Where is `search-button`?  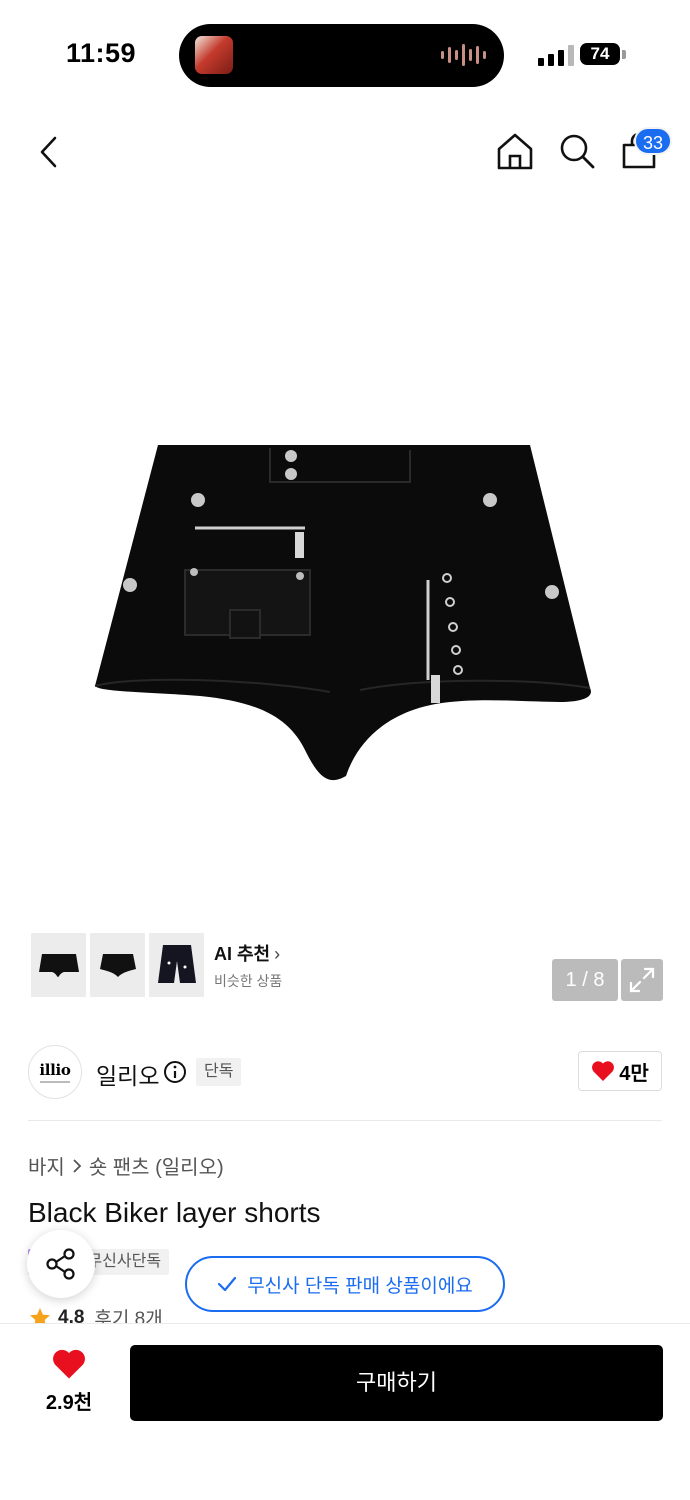
search-button is located at coordinates (577, 151).